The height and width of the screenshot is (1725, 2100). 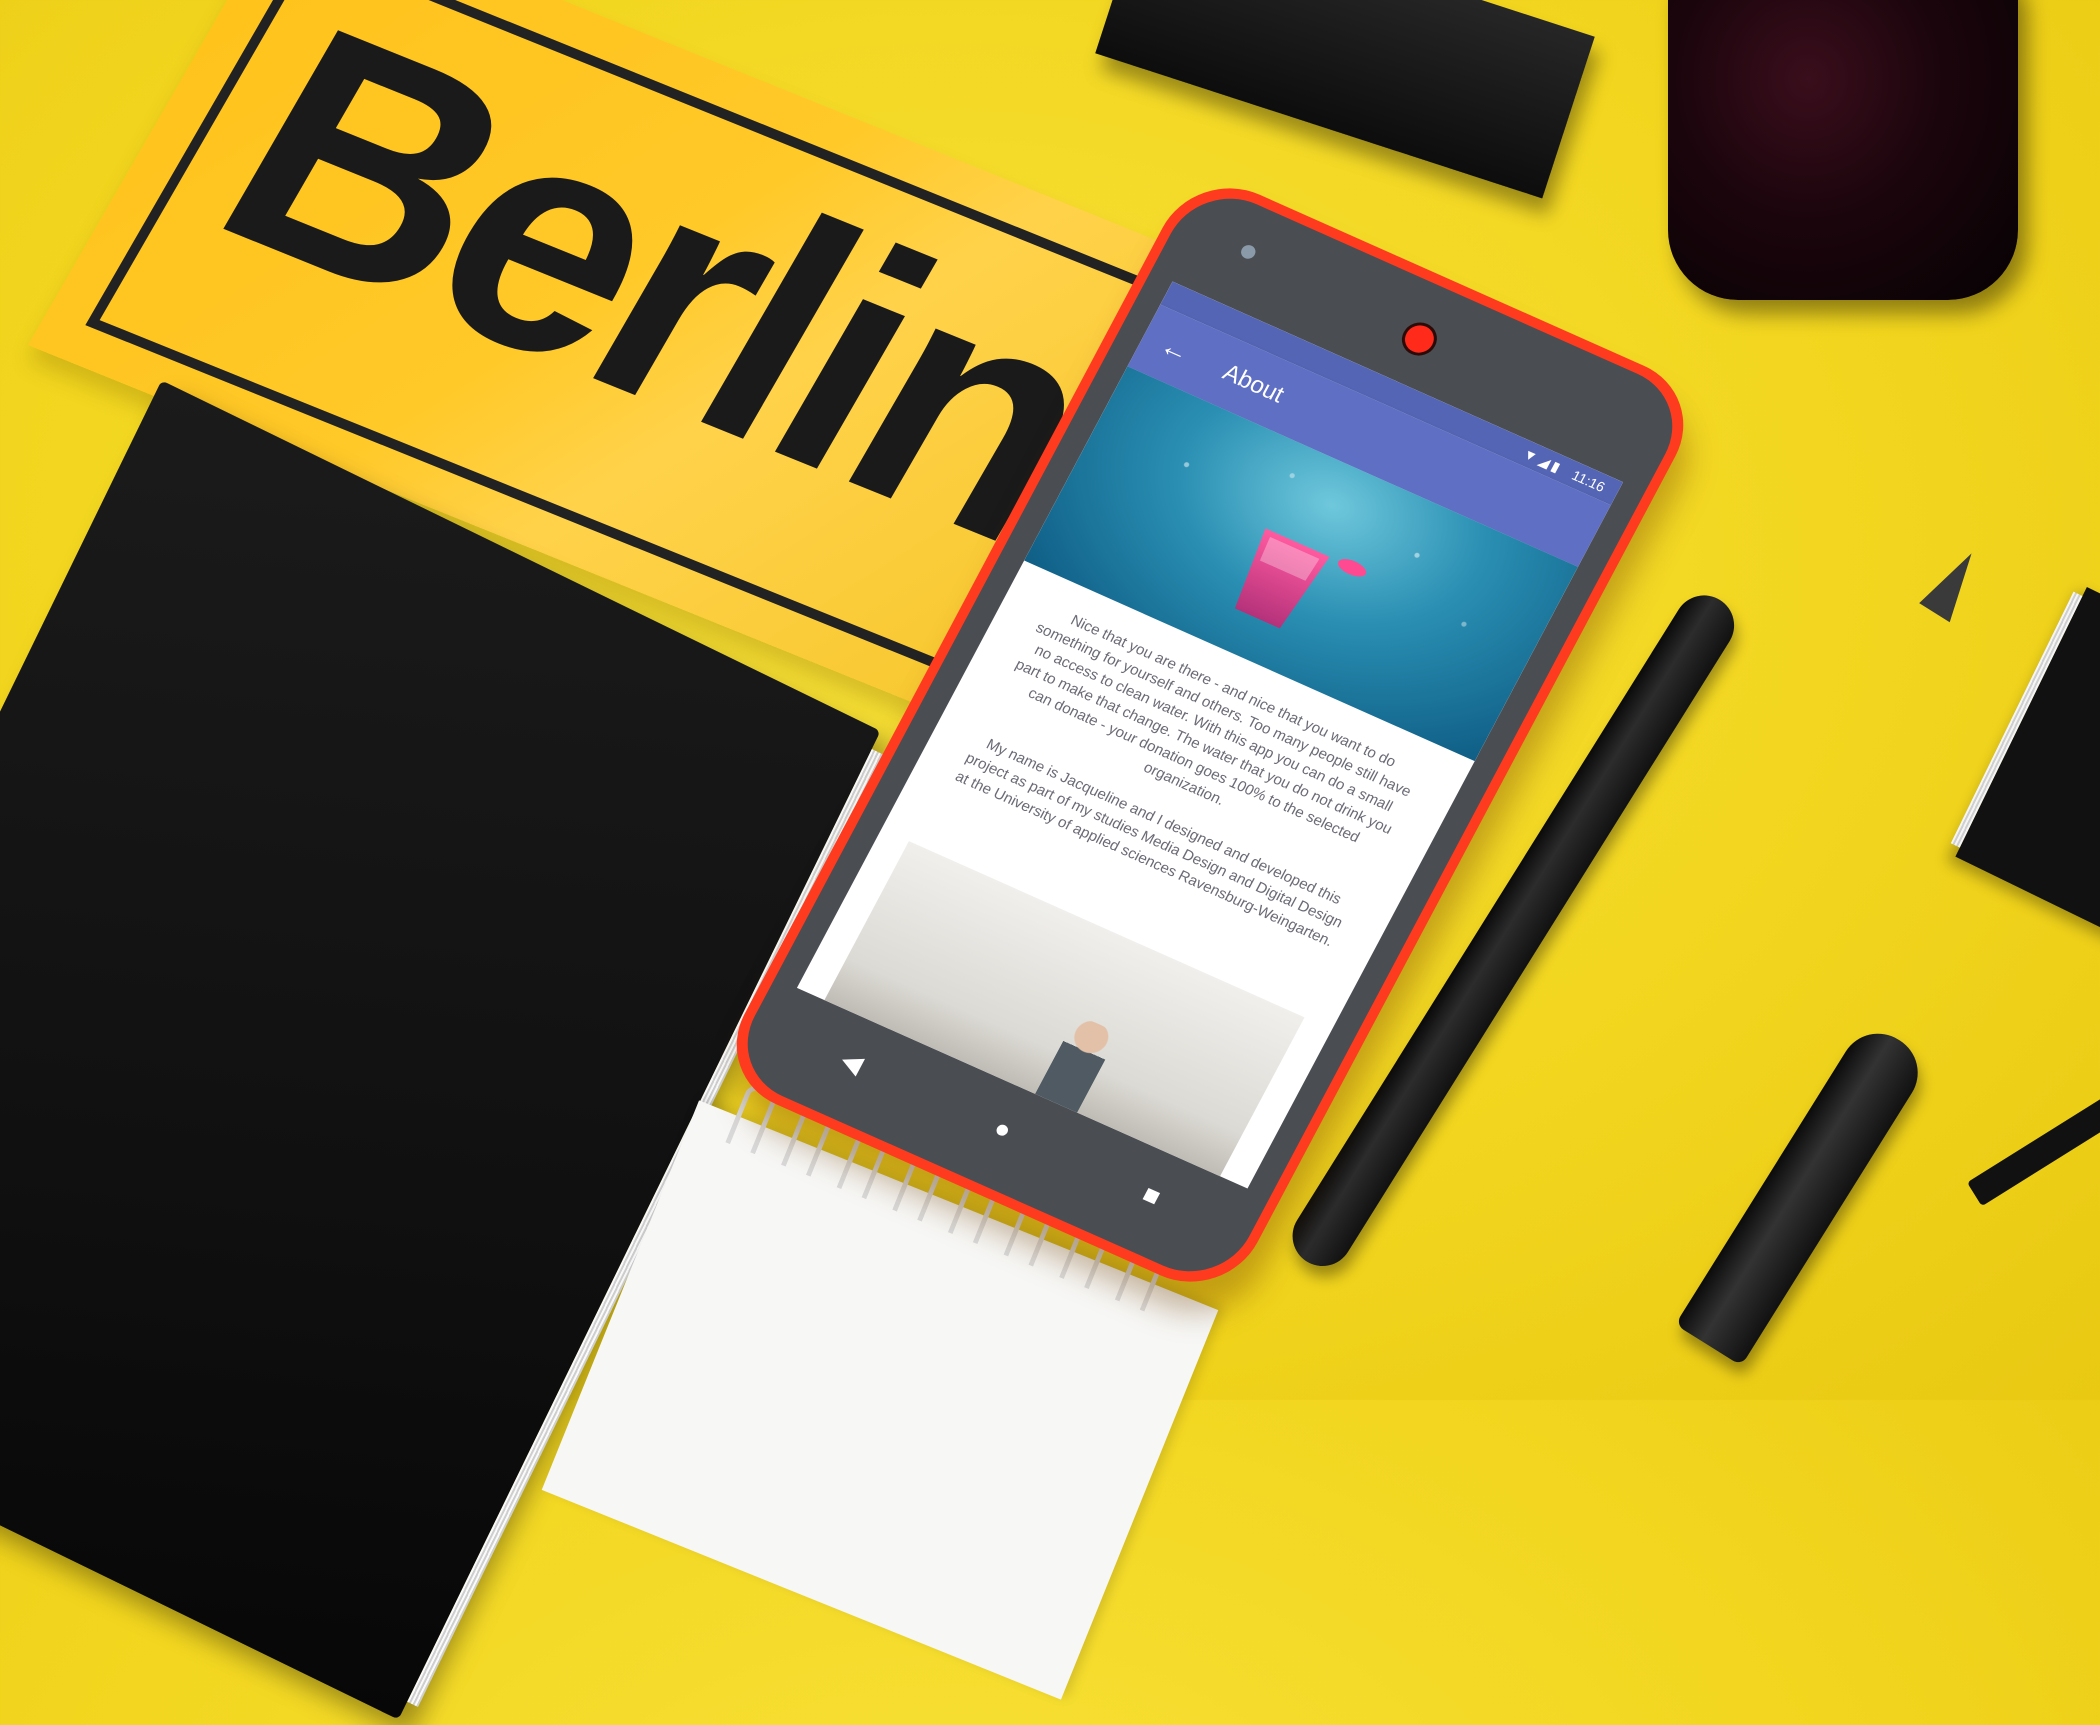 What do you see at coordinates (1253, 383) in the screenshot?
I see `page-title: About` at bounding box center [1253, 383].